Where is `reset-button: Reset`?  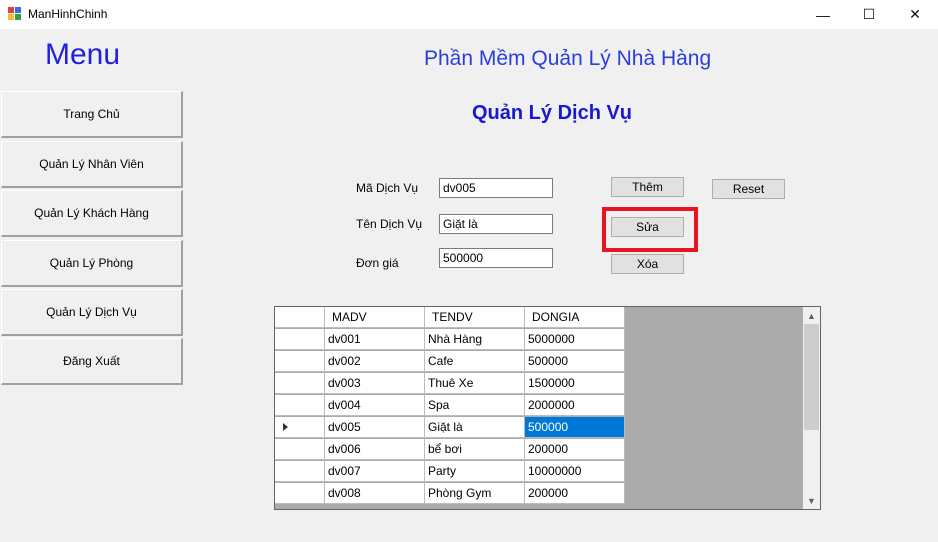
reset-button: Reset is located at coordinates (748, 189).